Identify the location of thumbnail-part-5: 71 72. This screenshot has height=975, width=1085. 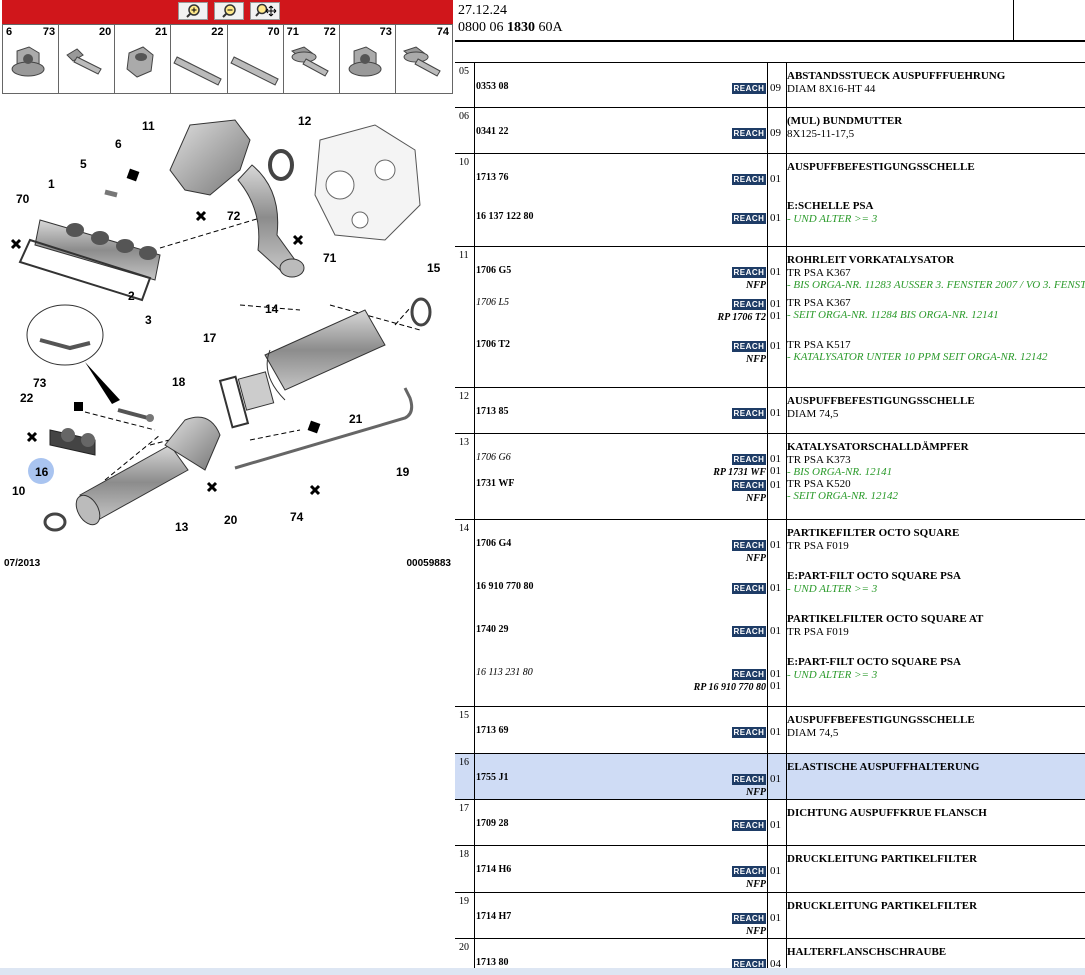
(312, 59).